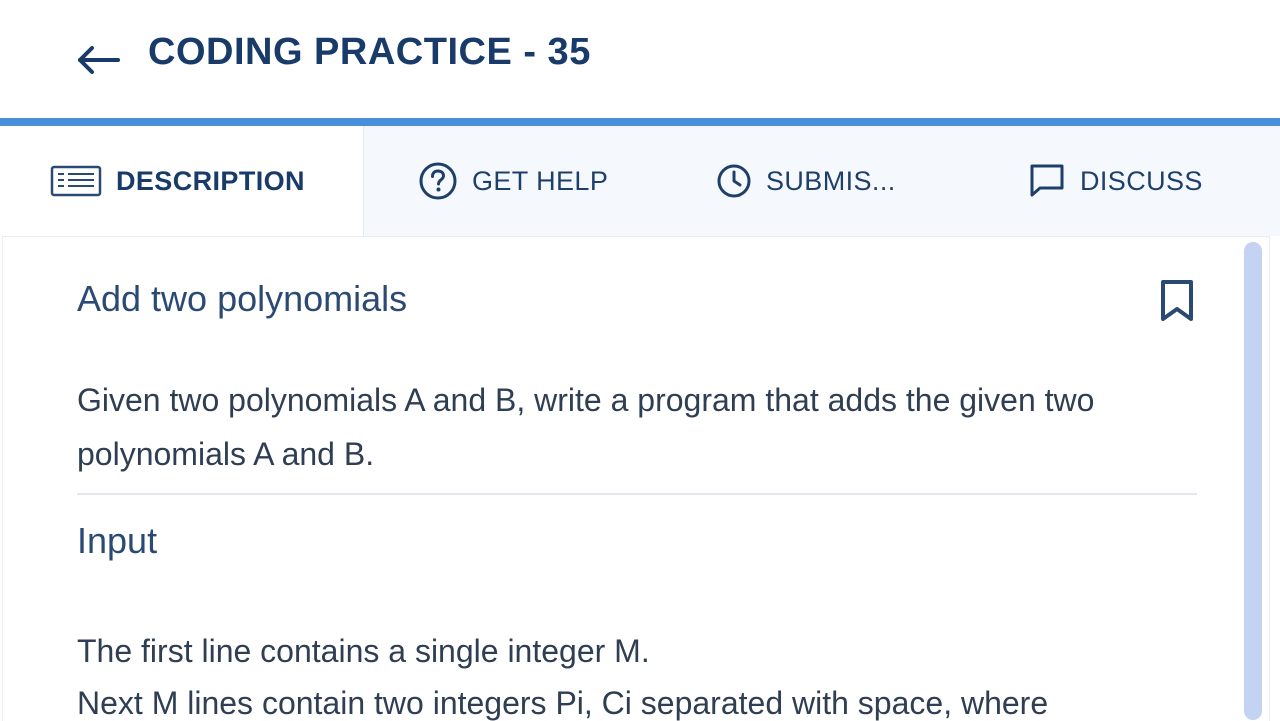  I want to click on scrollbar-thumb, so click(1253, 481).